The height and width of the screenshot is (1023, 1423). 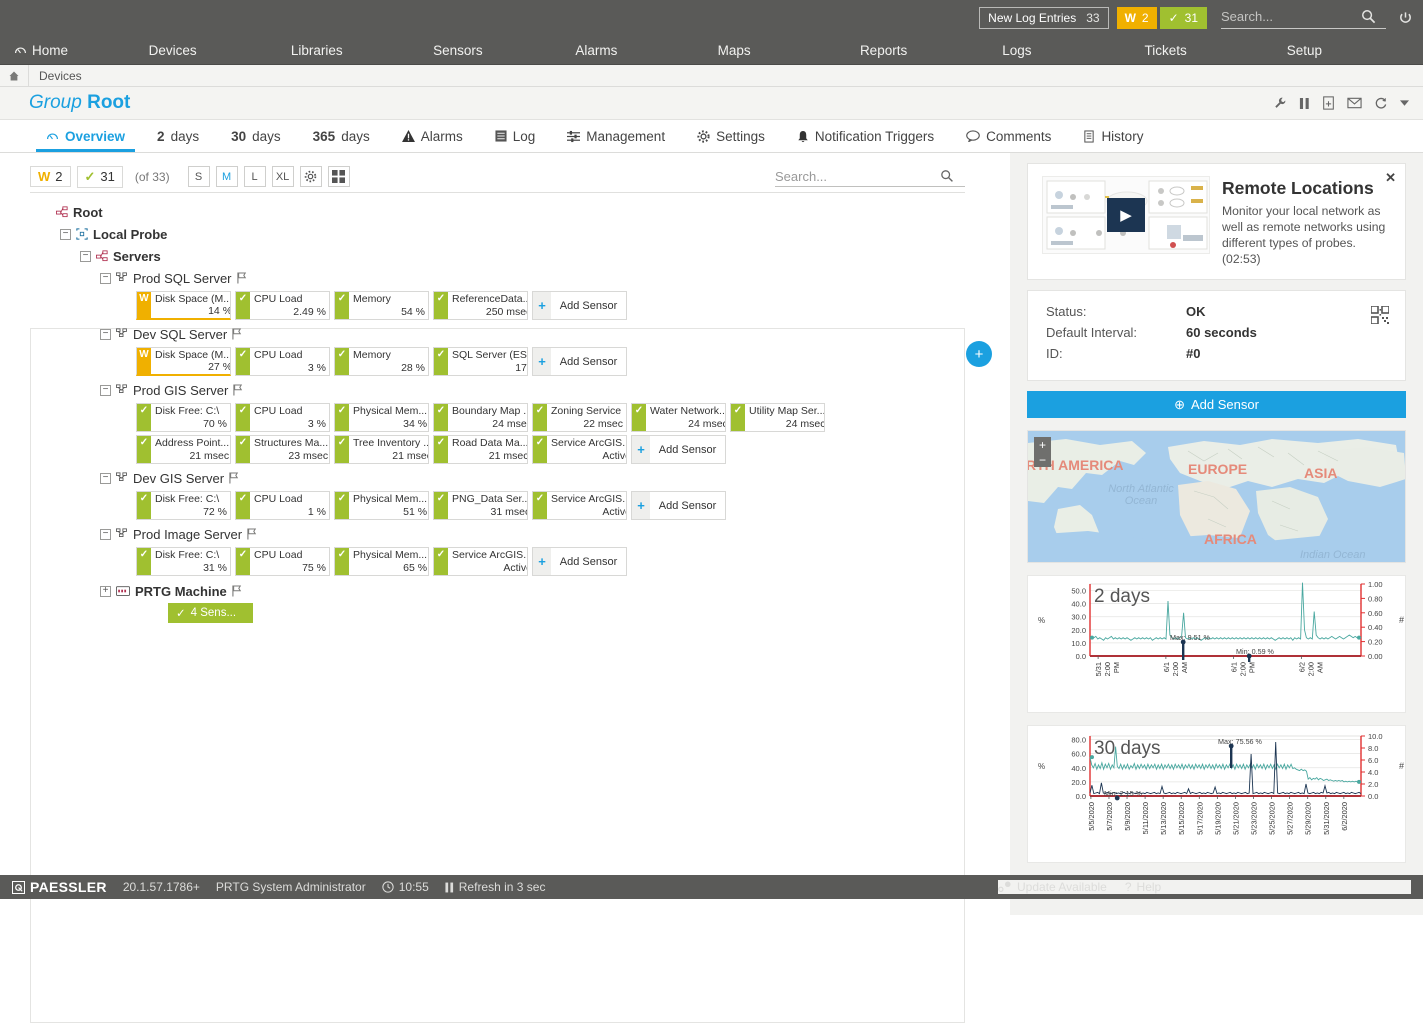 I want to click on tree-node-root: Root, so click(x=520, y=212).